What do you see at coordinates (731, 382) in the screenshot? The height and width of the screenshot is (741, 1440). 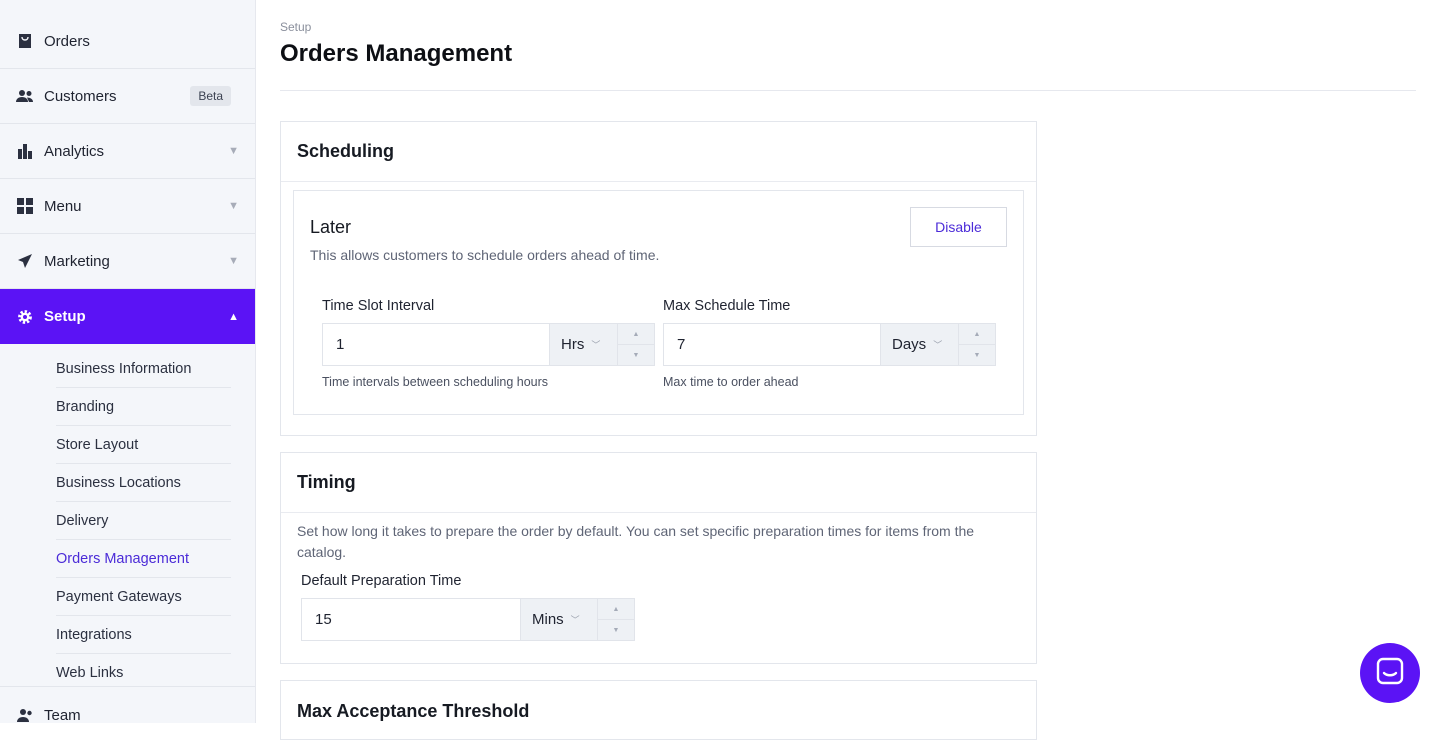 I see `field-help: Max time to order ahead` at bounding box center [731, 382].